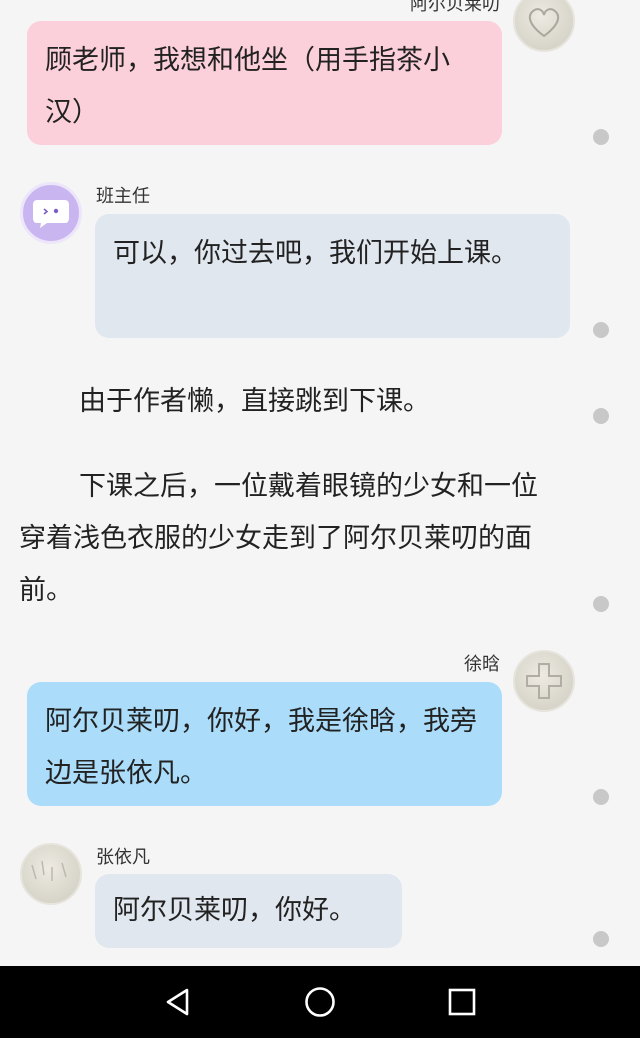  I want to click on avatar-teacher, so click(51, 213).